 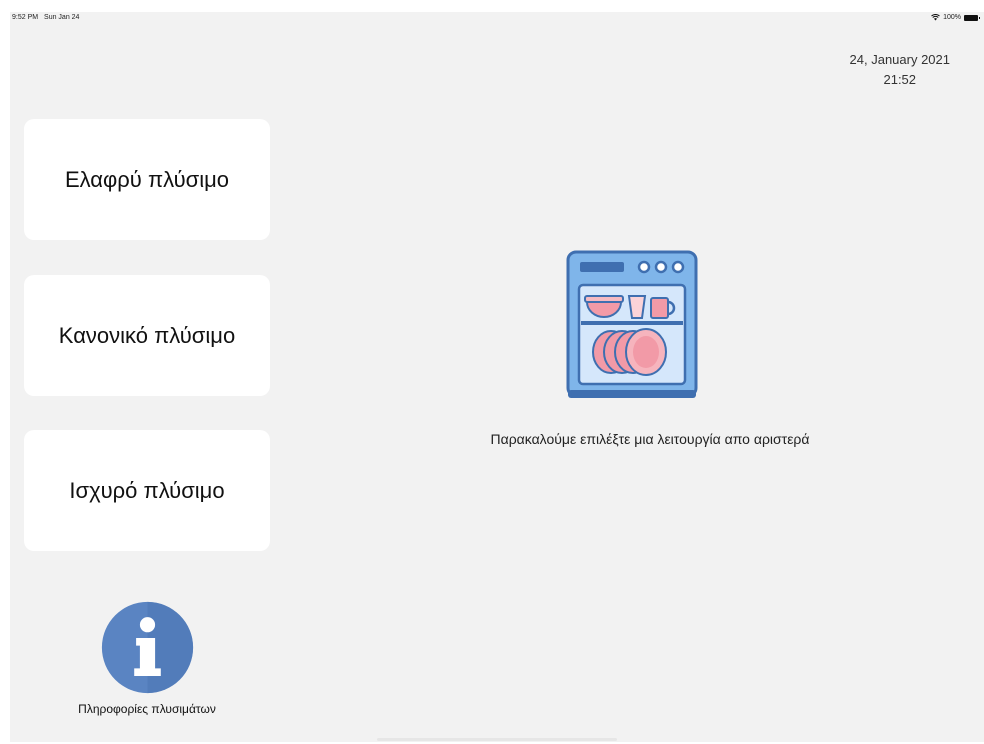 What do you see at coordinates (900, 79) in the screenshot?
I see `current-time: 21:52` at bounding box center [900, 79].